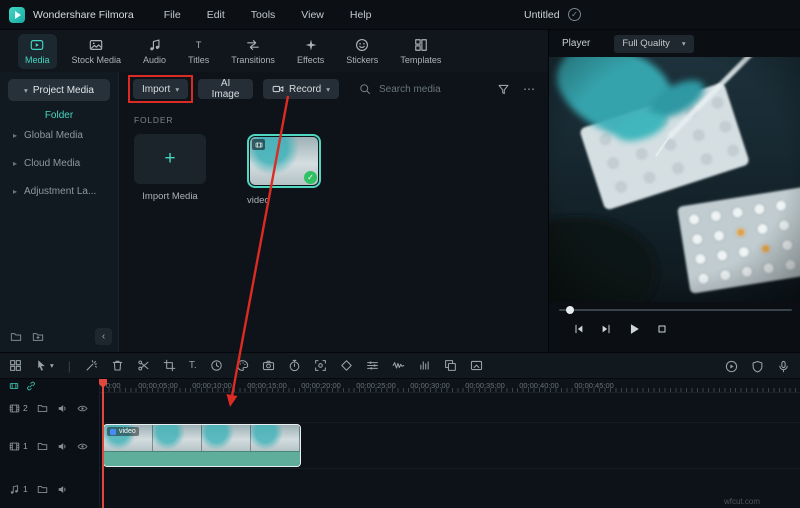  What do you see at coordinates (258, 144) in the screenshot?
I see `media-type-icon` at bounding box center [258, 144].